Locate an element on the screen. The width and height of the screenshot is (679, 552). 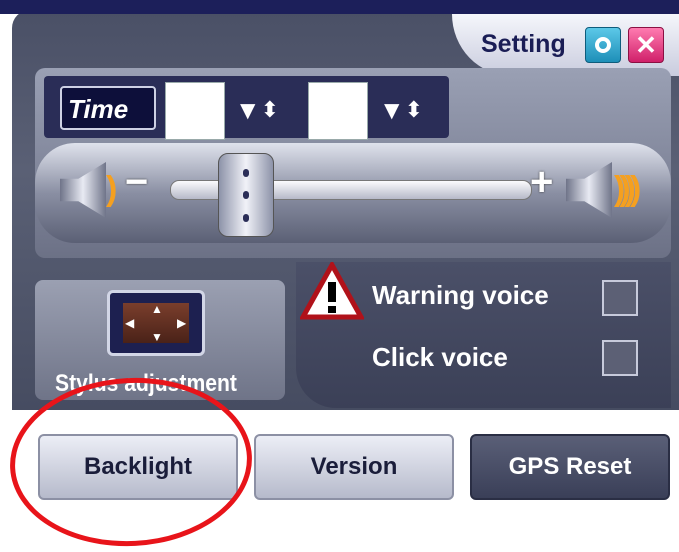
hour-field is located at coordinates (195, 111).